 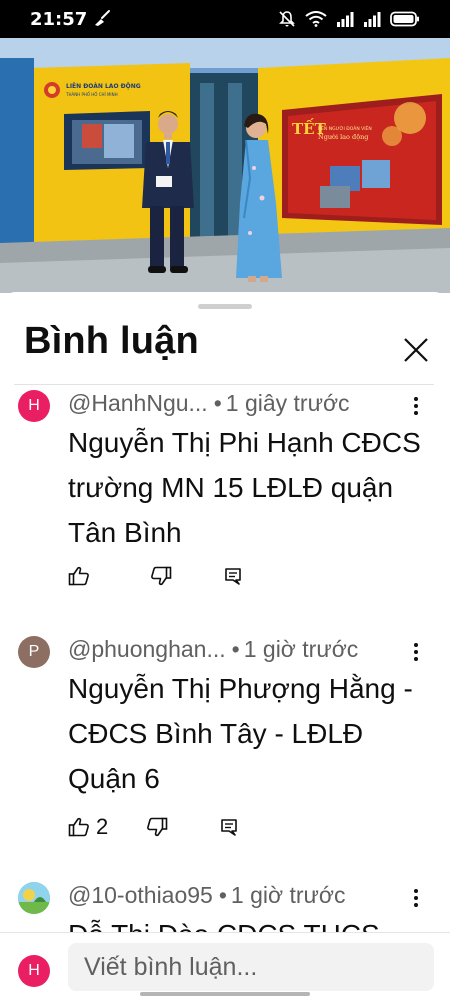 I want to click on signal-icon, so click(x=345, y=19).